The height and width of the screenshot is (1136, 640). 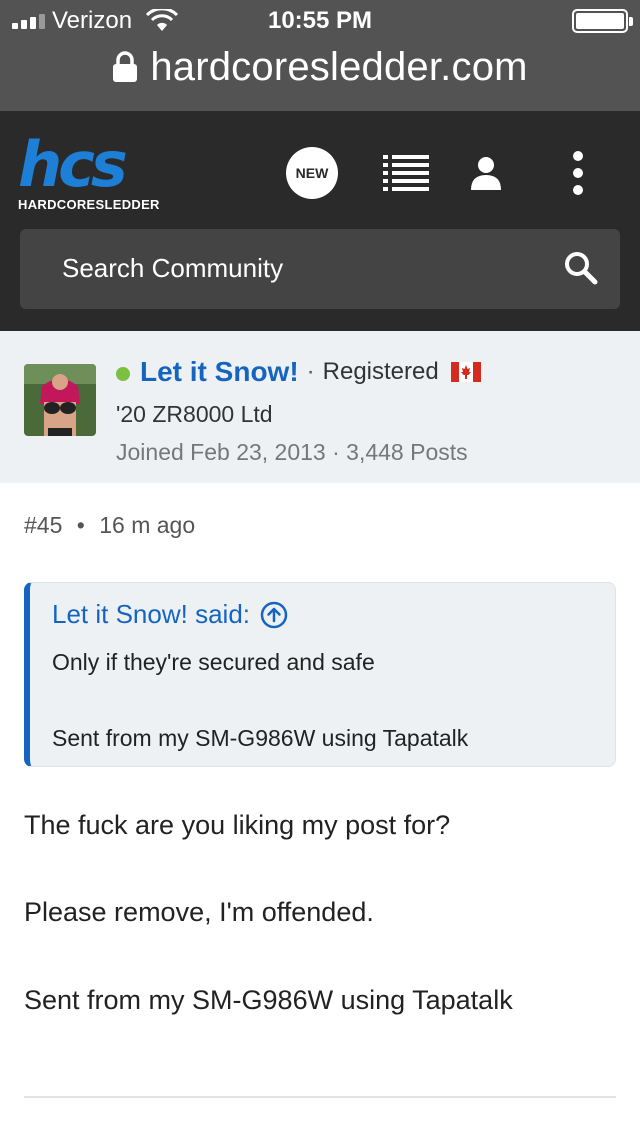 I want to click on status-bar: Verizon 10:55 PM, so click(x=320, y=20).